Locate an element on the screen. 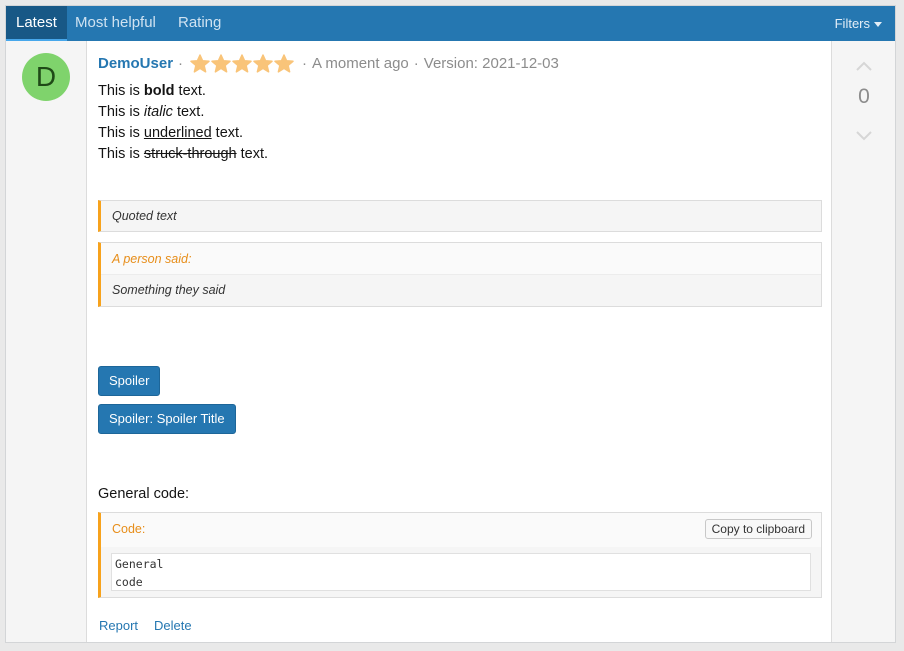 The width and height of the screenshot is (904, 651). code-block: Code: Copy to clipboard General code is located at coordinates (460, 555).